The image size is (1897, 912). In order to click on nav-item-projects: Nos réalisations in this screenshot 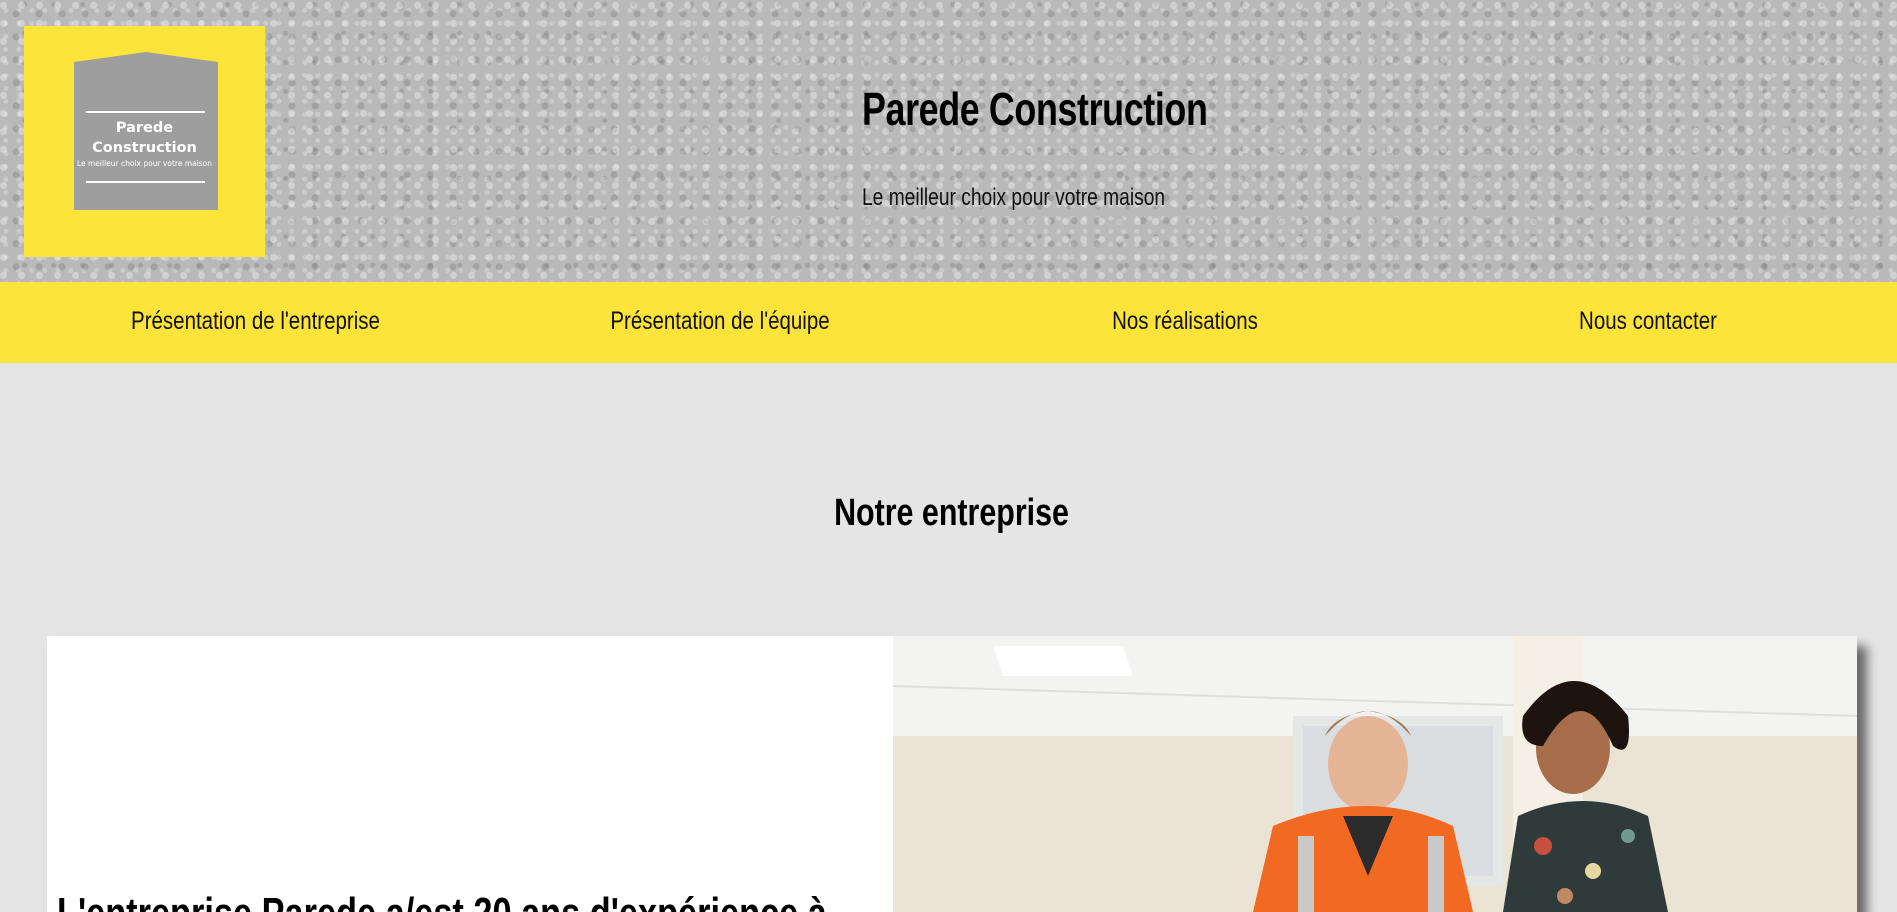, I will do `click(1185, 321)`.